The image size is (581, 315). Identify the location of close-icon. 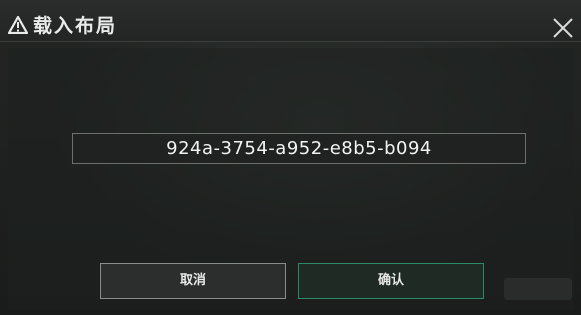
(563, 28).